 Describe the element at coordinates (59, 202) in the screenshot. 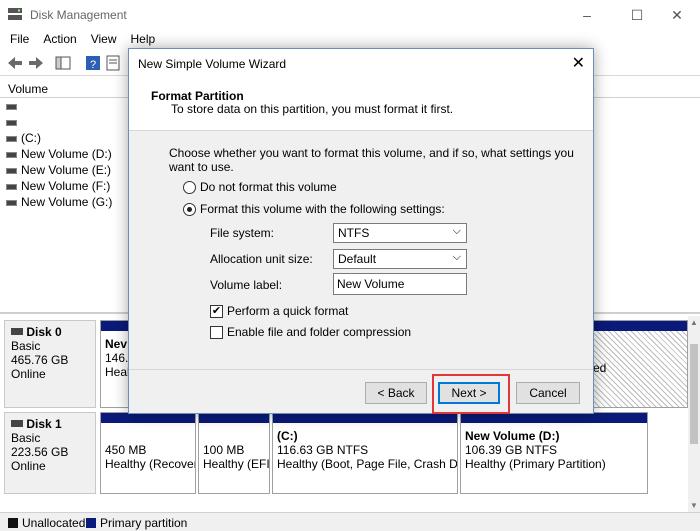

I see `list-item: New Volume (G:)` at that location.